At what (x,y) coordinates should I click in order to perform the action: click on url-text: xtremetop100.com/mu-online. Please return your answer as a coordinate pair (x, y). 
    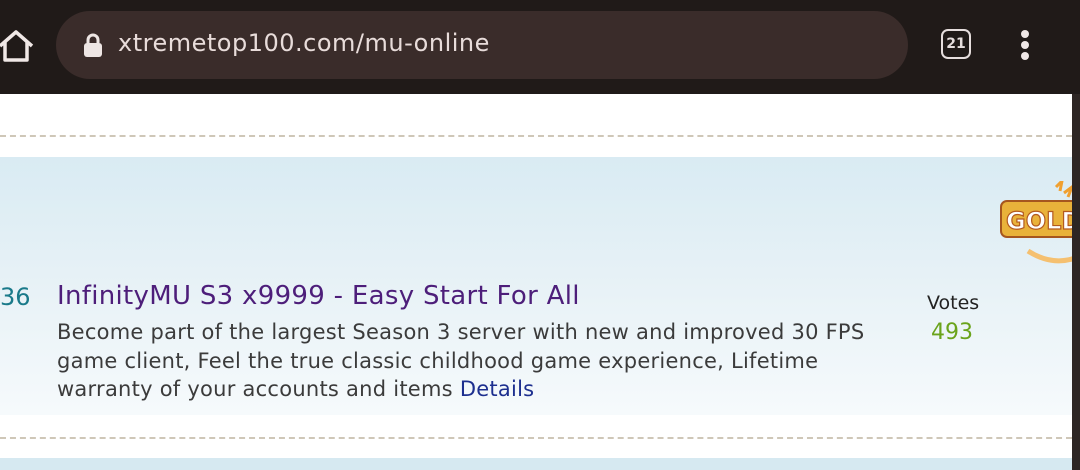
    Looking at the image, I should click on (304, 43).